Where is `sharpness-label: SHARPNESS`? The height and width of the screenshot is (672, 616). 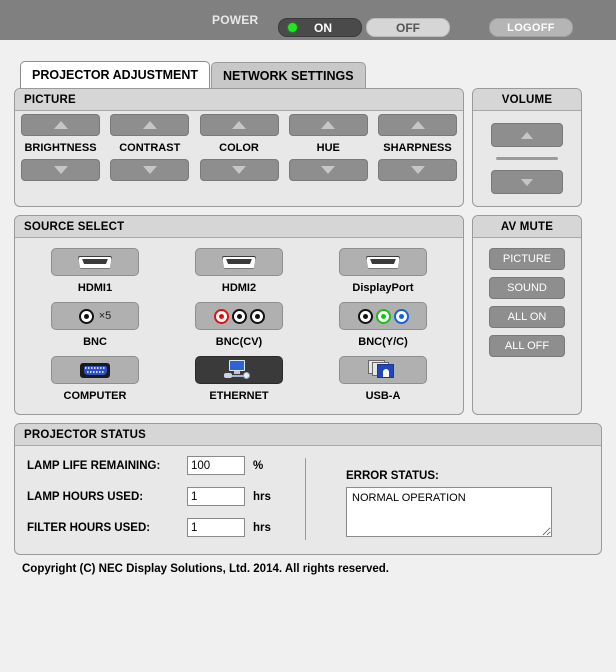
sharpness-label: SHARPNESS is located at coordinates (417, 148).